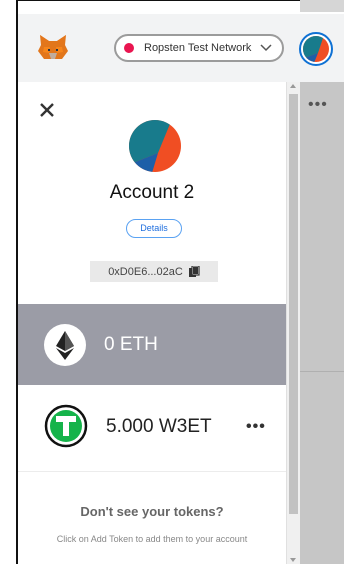 This screenshot has height=564, width=344. I want to click on network-selector: Ropsten Test Network, so click(199, 48).